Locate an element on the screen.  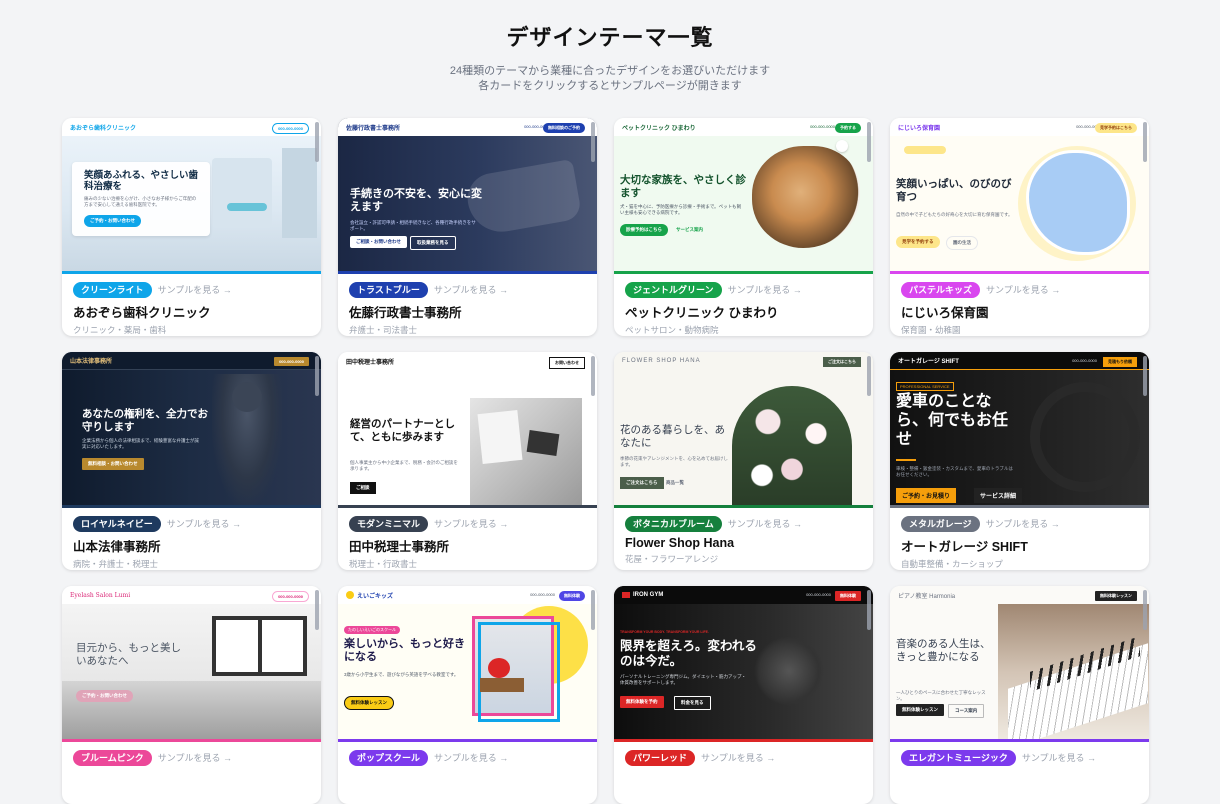
theme-badge: ロイヤルネイビー is located at coordinates (117, 523).